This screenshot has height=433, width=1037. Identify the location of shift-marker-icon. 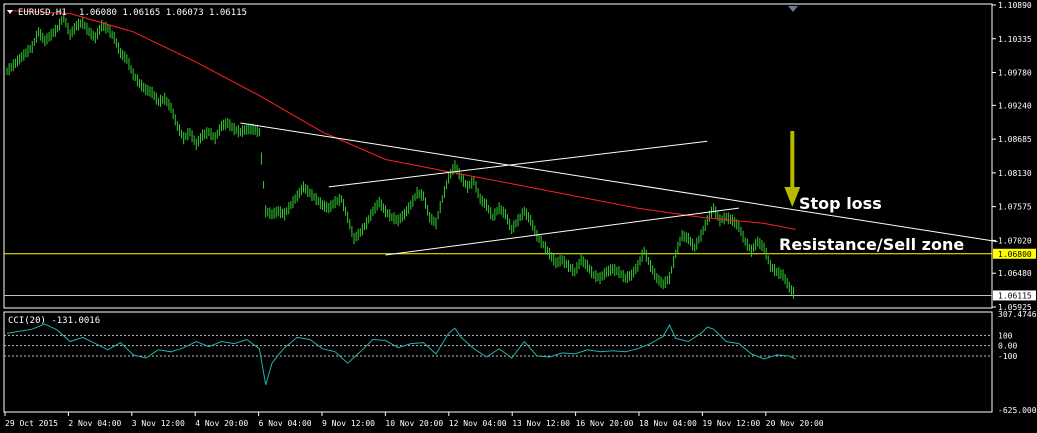
(793, 9).